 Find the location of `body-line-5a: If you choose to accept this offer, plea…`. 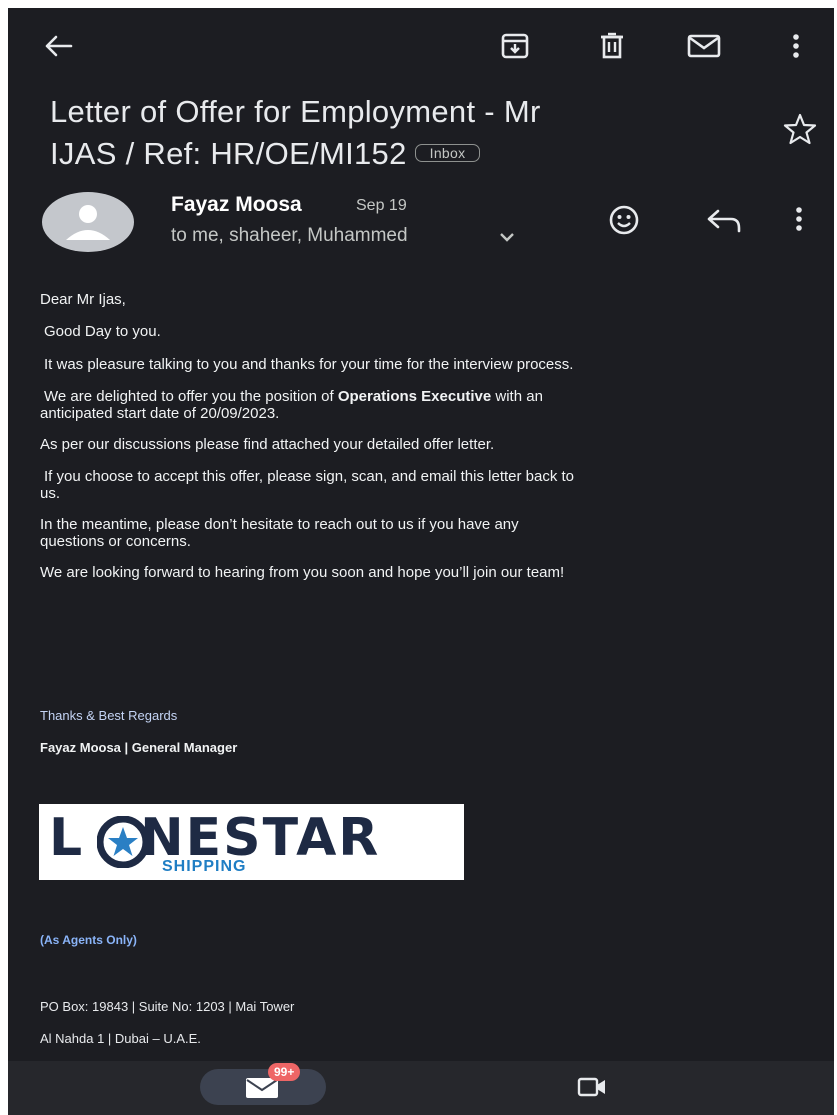

body-line-5a: If you choose to accept this offer, plea… is located at coordinates (309, 476).